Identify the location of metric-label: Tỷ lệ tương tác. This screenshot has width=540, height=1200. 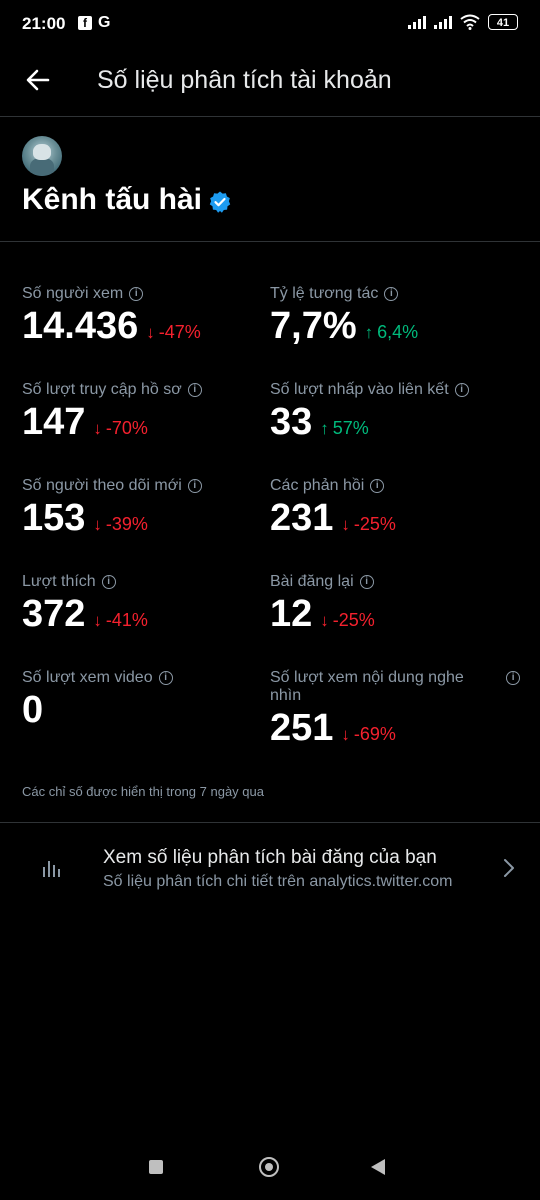
(324, 293).